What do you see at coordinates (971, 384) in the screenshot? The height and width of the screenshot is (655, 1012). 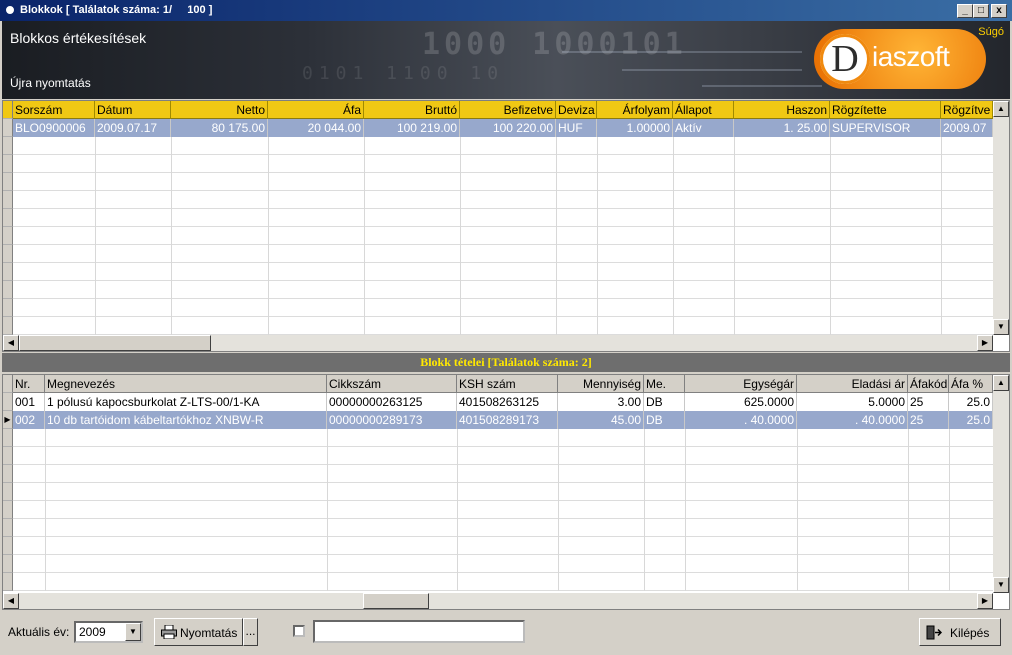 I see `col-header: Áfa %` at bounding box center [971, 384].